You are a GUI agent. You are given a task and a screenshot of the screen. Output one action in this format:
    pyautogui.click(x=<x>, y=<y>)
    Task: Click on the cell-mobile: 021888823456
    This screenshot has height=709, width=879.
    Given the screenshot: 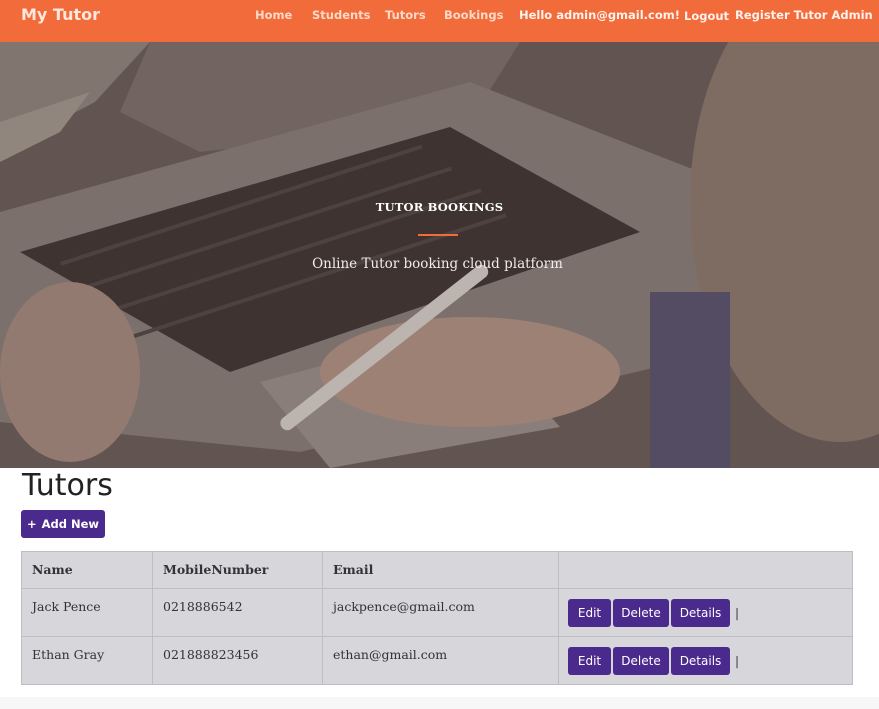 What is the action you would take?
    pyautogui.click(x=237, y=660)
    